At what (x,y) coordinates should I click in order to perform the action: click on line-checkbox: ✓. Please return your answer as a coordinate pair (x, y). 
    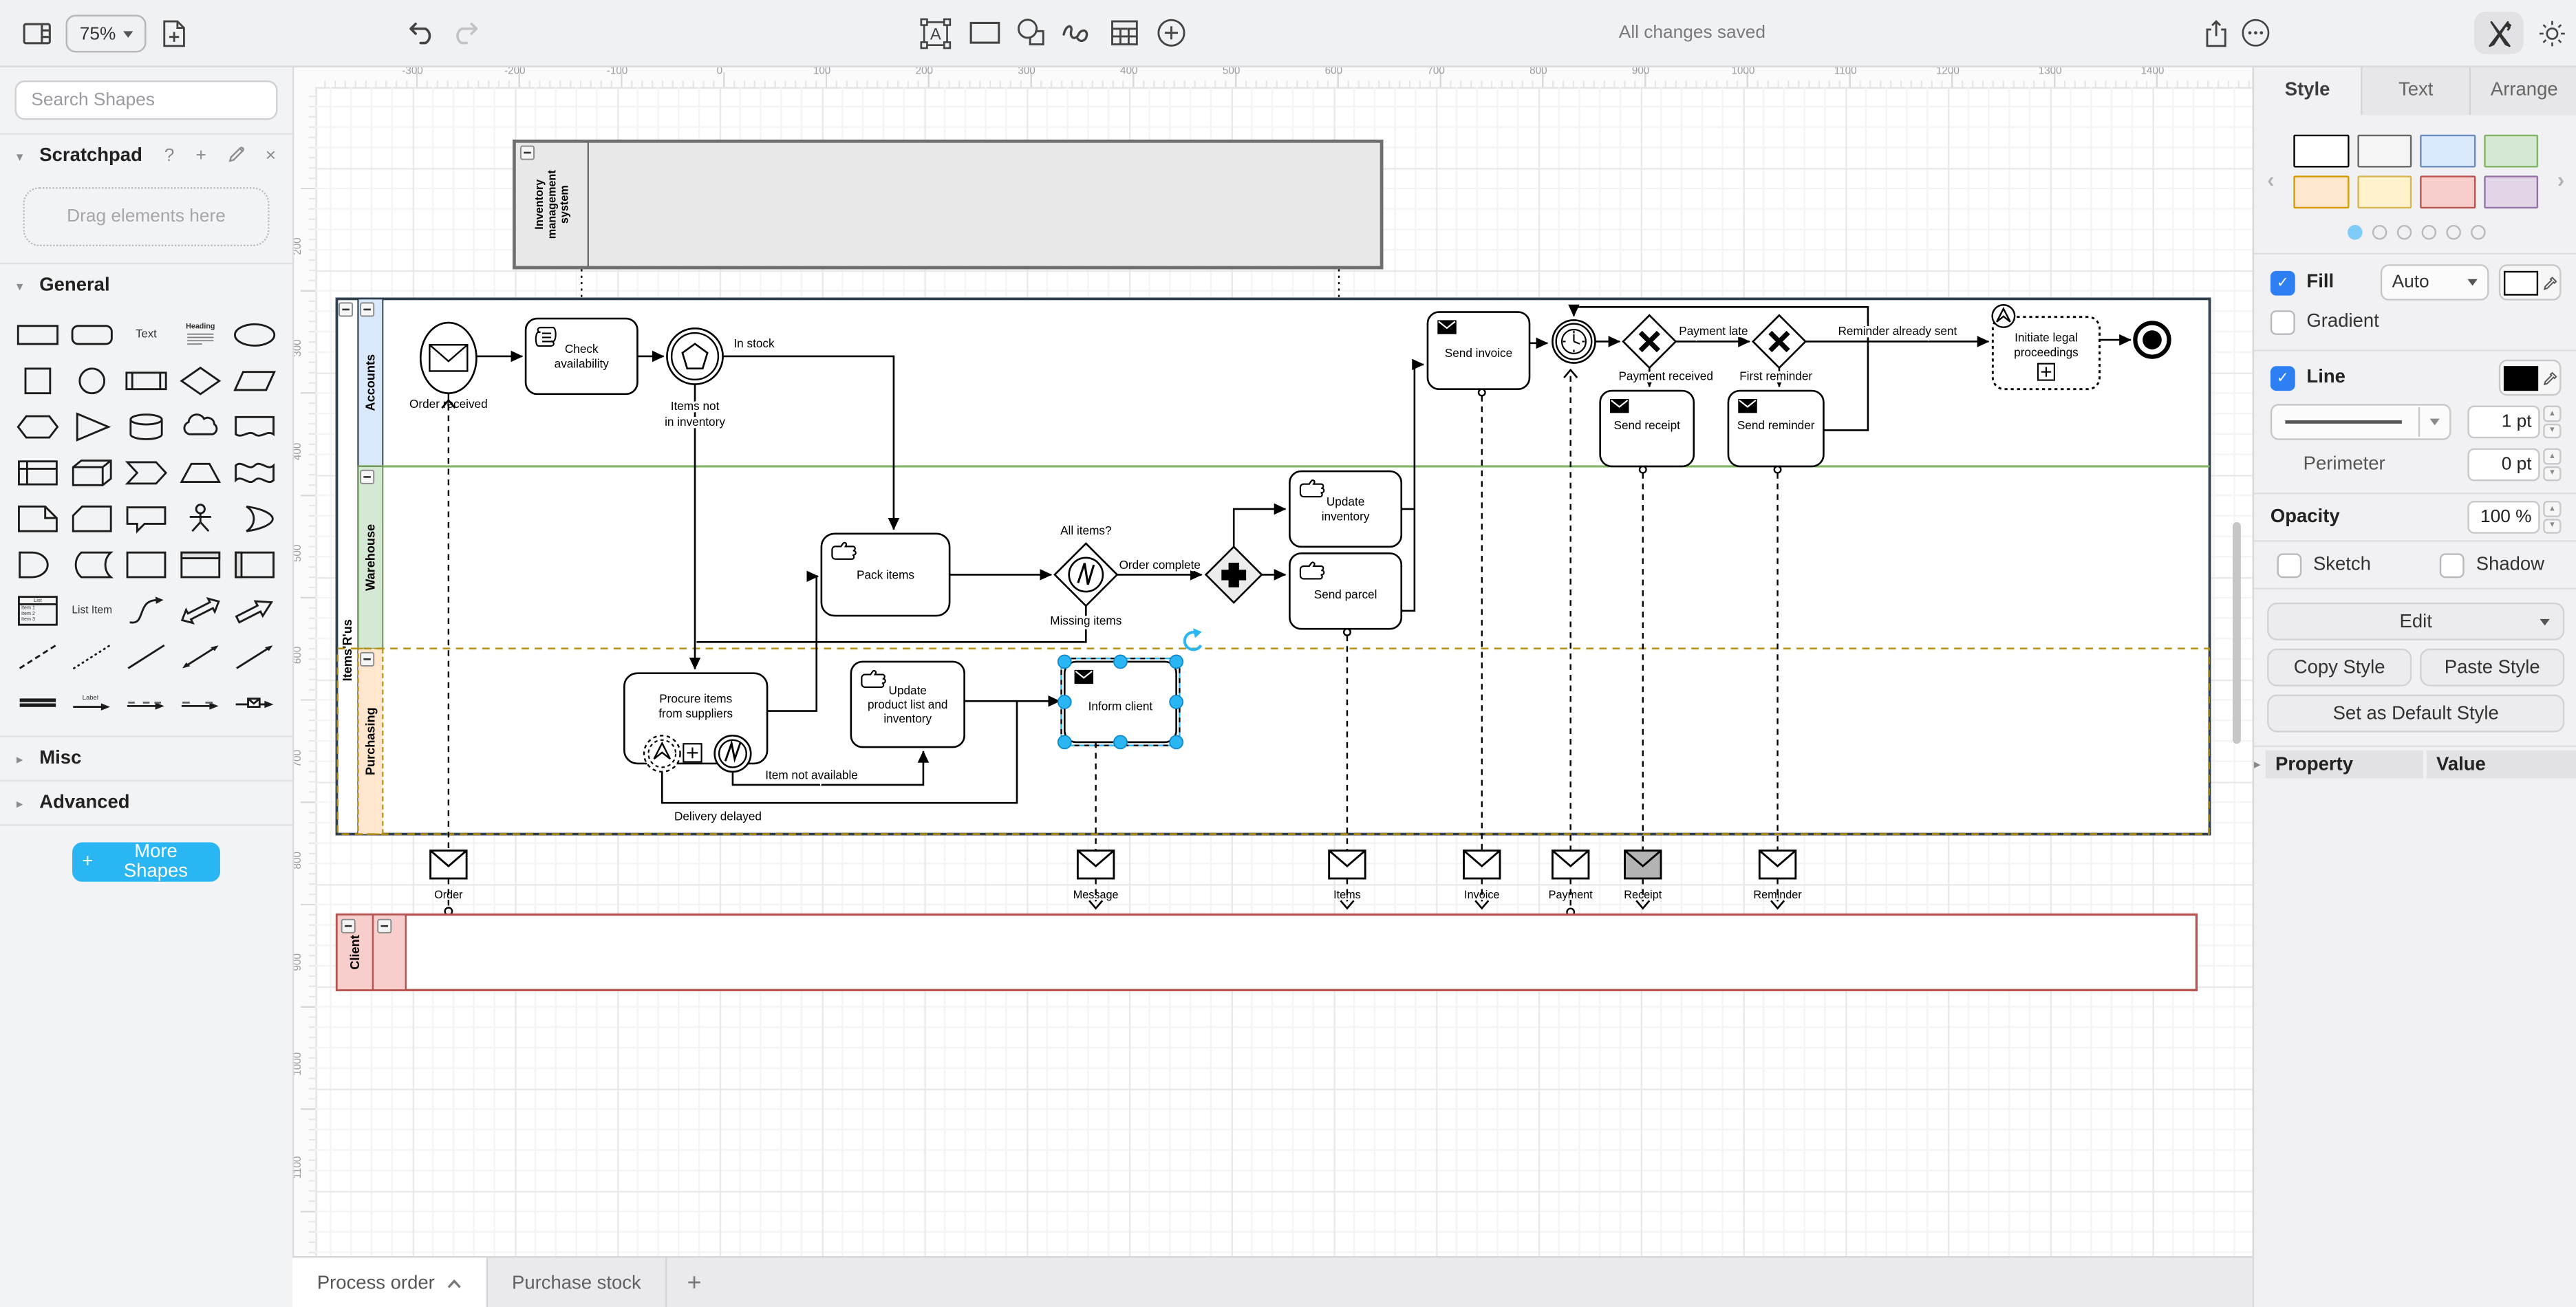
    Looking at the image, I should click on (2283, 377).